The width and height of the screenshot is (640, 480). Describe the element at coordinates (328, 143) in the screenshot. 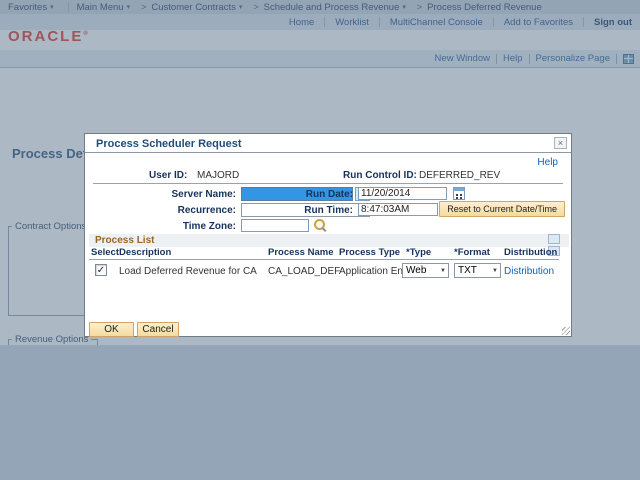

I see `dialog-titlebar: Process Scheduler Request ×` at that location.